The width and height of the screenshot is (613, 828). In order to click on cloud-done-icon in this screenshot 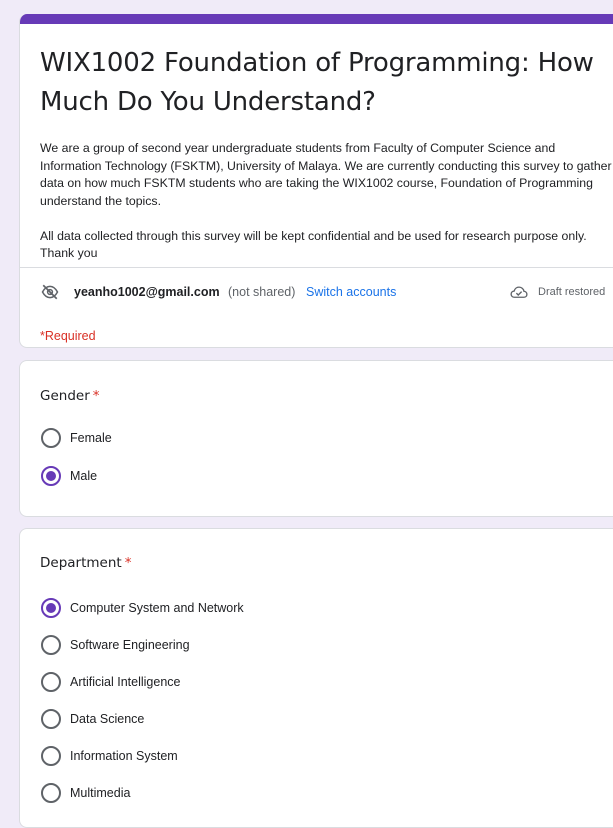, I will do `click(519, 292)`.